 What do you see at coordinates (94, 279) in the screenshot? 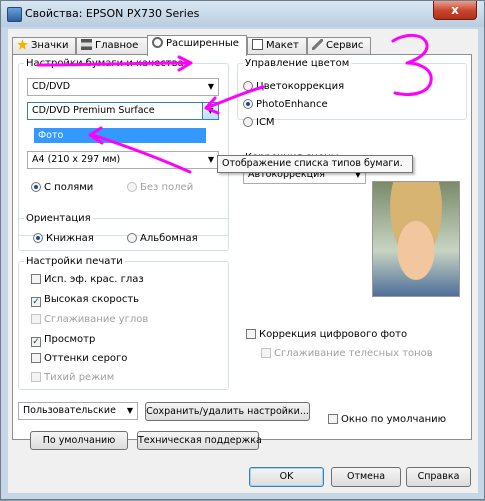
I see `checkbox-label: Исп. эф. крас. глаз` at bounding box center [94, 279].